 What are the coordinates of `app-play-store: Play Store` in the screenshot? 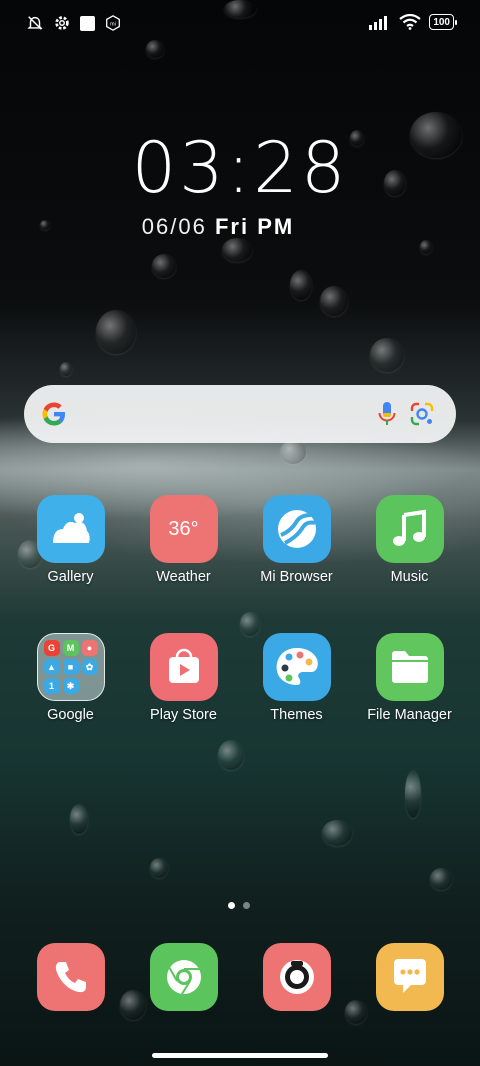 It's located at (183, 678).